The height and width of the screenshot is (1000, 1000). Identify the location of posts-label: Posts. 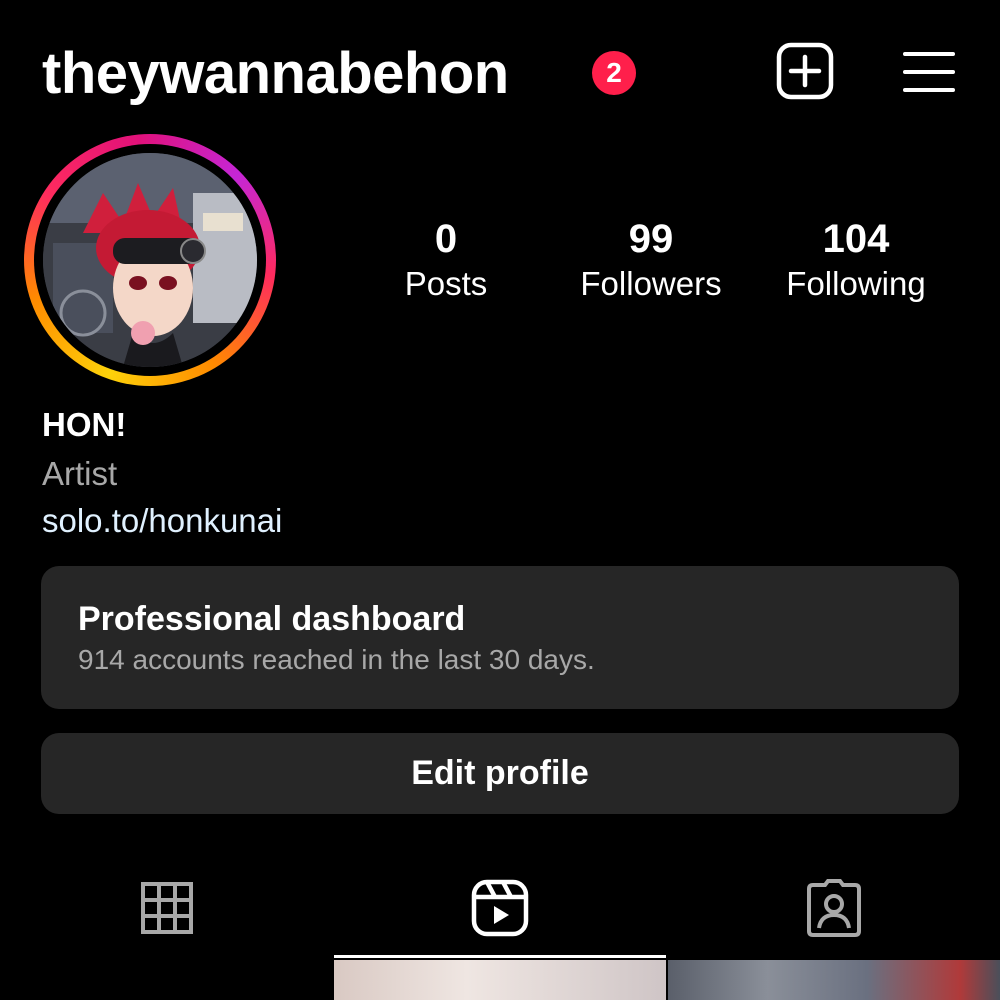
(446, 283).